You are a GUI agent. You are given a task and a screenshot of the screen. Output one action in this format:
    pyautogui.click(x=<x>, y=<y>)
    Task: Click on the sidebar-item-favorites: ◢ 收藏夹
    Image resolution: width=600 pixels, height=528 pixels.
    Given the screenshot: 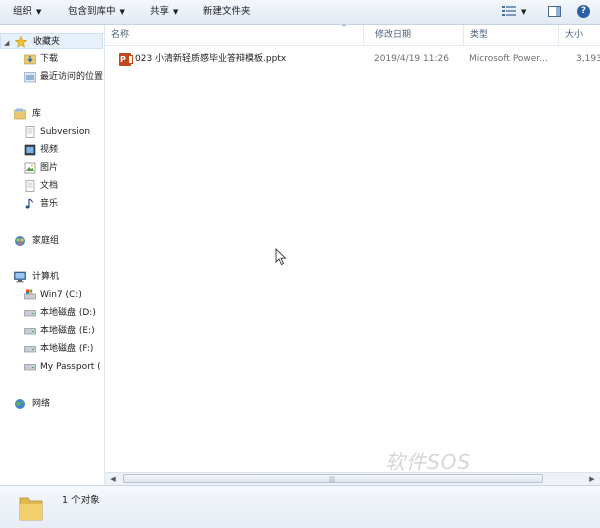 What is the action you would take?
    pyautogui.click(x=51, y=41)
    